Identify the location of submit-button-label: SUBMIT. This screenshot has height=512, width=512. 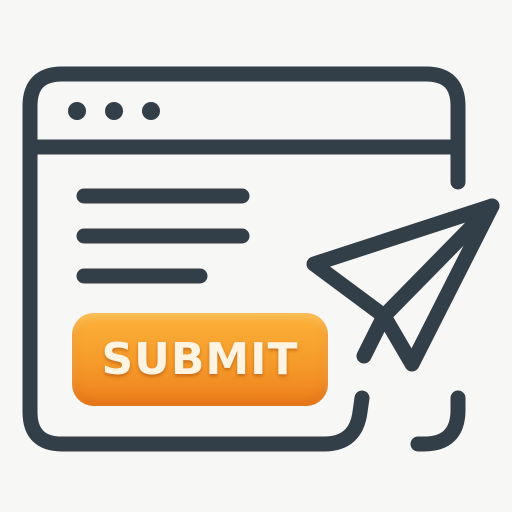
(200, 359).